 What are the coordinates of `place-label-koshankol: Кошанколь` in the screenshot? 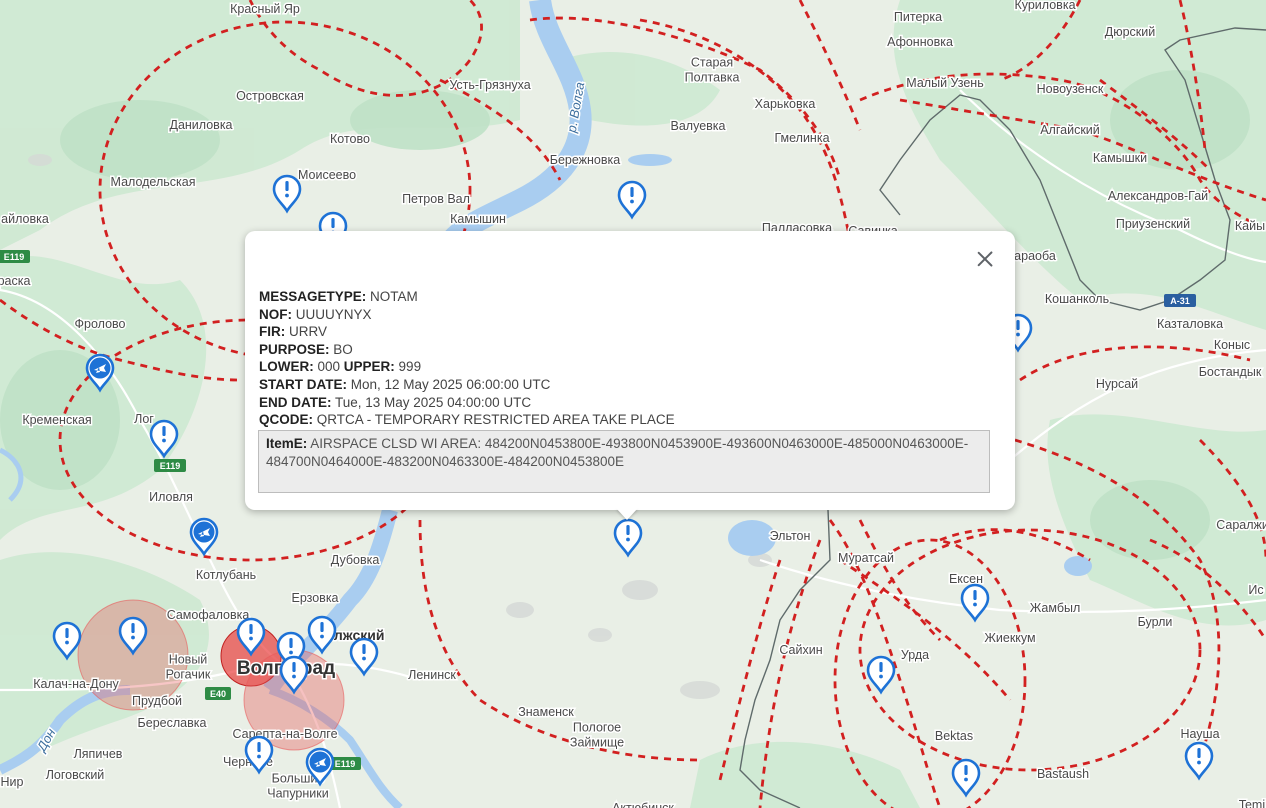 It's located at (1077, 299).